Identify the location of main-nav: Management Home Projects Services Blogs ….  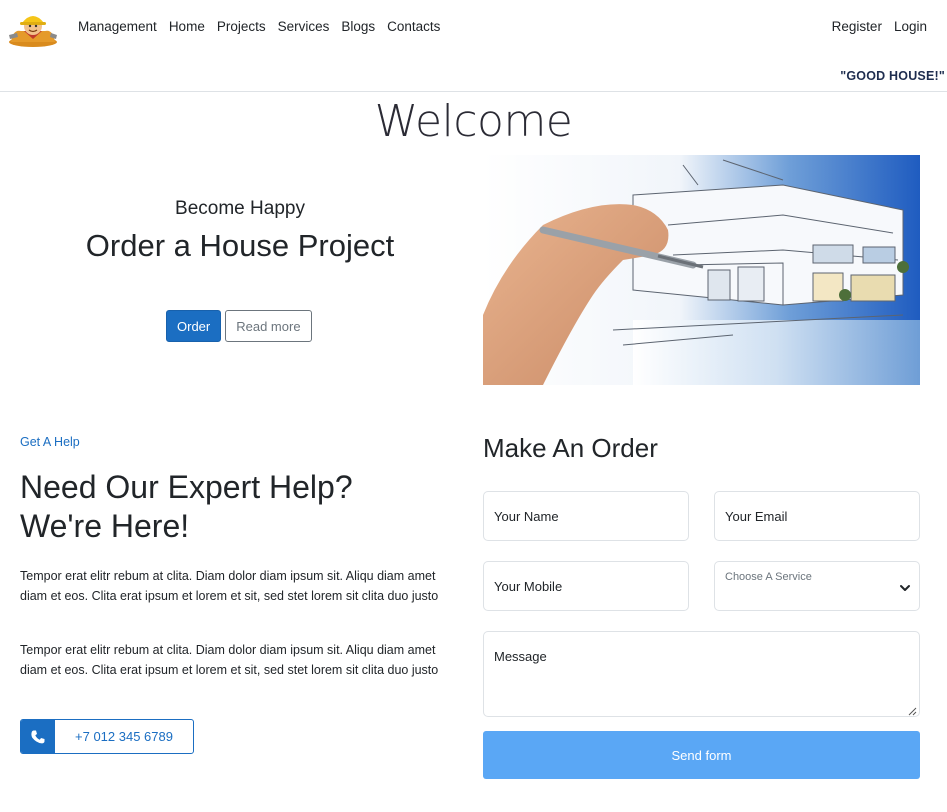
(259, 26).